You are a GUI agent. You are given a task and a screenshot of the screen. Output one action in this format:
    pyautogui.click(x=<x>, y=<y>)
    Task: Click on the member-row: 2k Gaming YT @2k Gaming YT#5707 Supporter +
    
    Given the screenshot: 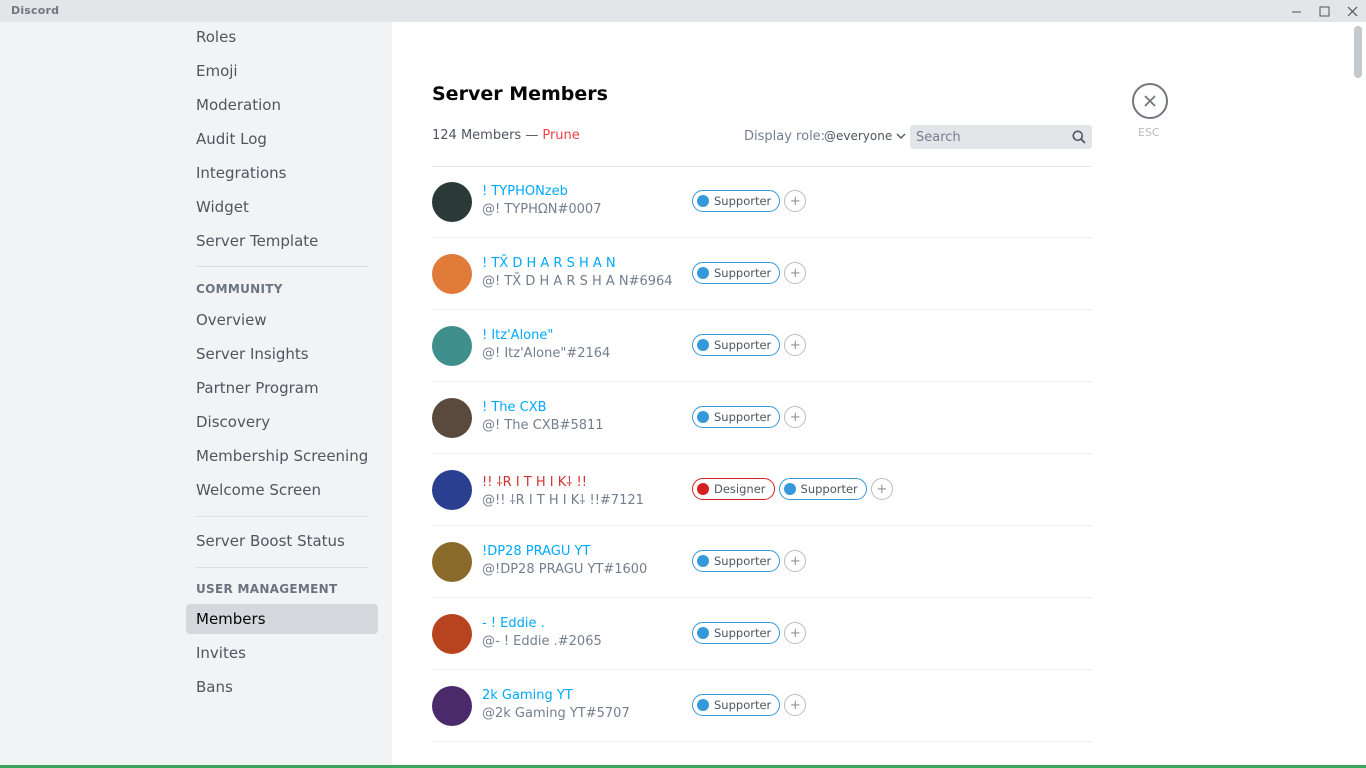 What is the action you would take?
    pyautogui.click(x=762, y=706)
    